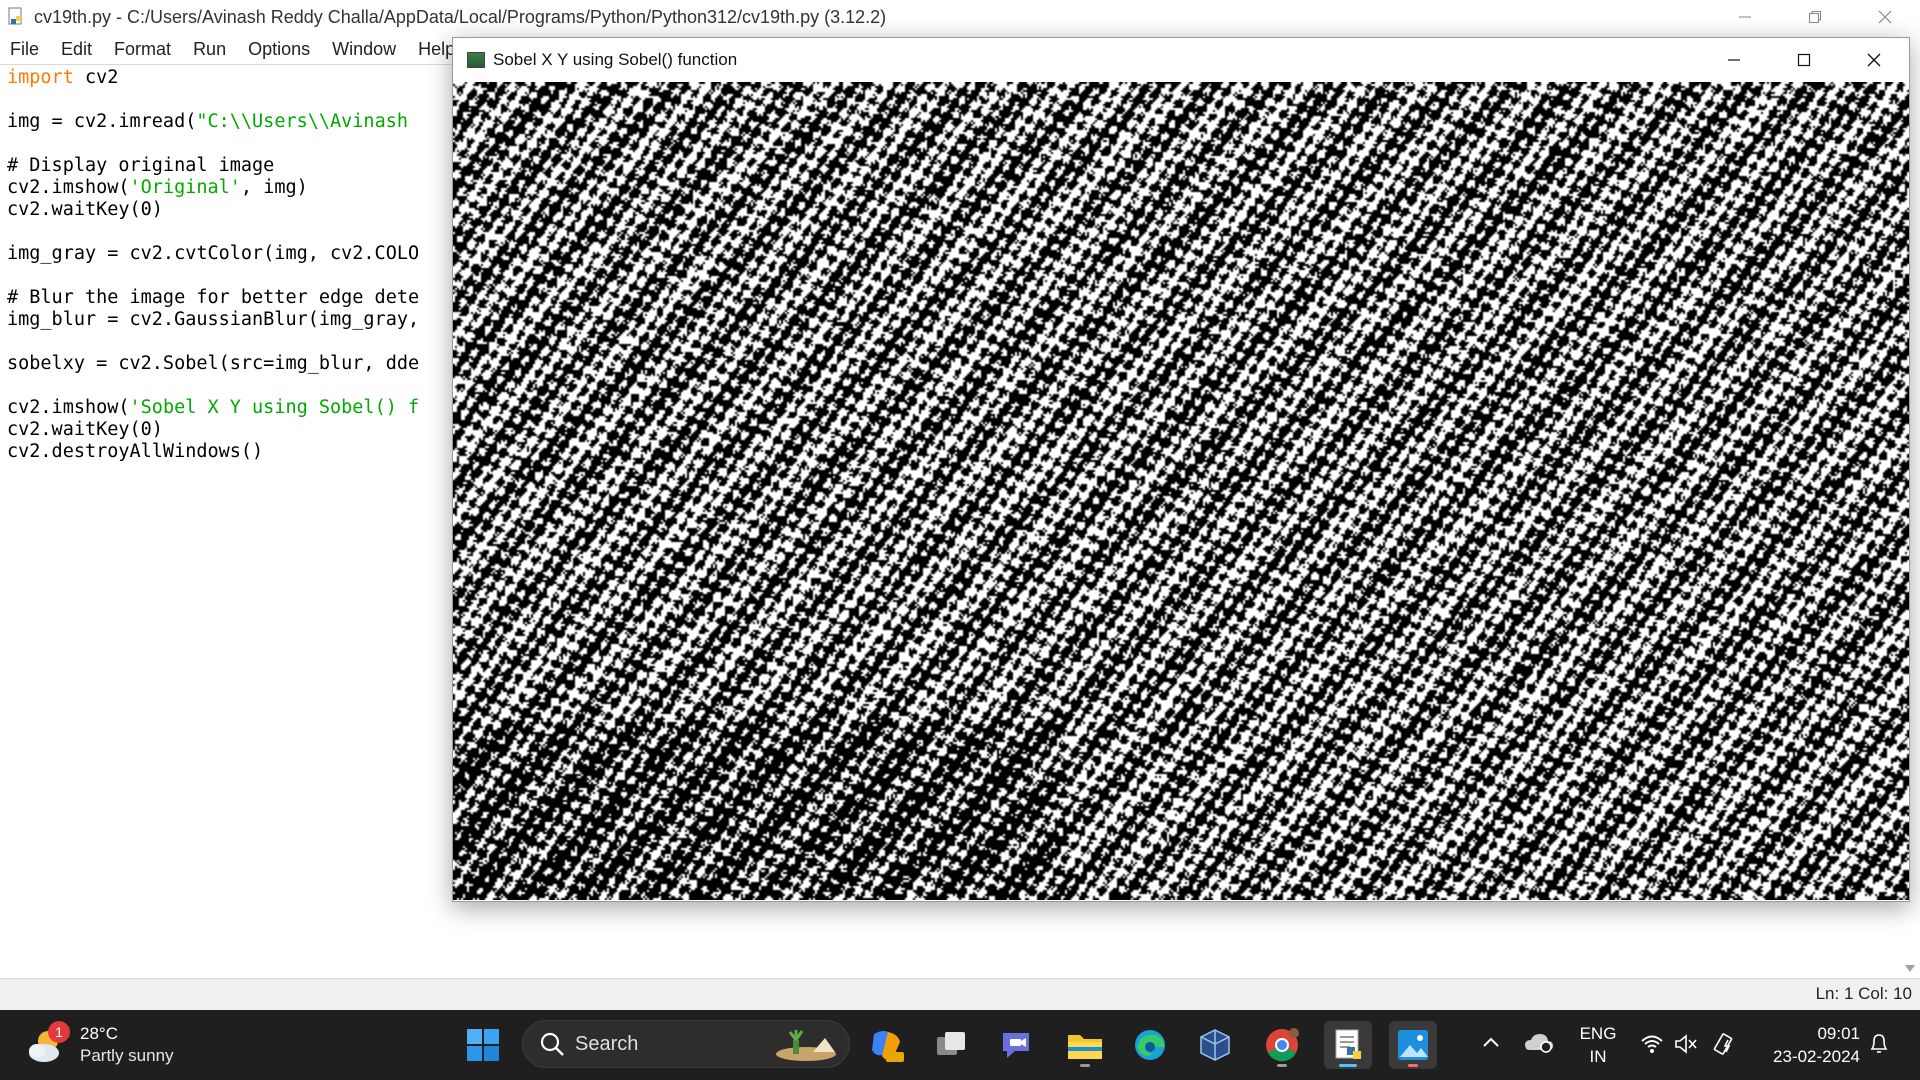 The image size is (1920, 1080). I want to click on teams-button, so click(1017, 1045).